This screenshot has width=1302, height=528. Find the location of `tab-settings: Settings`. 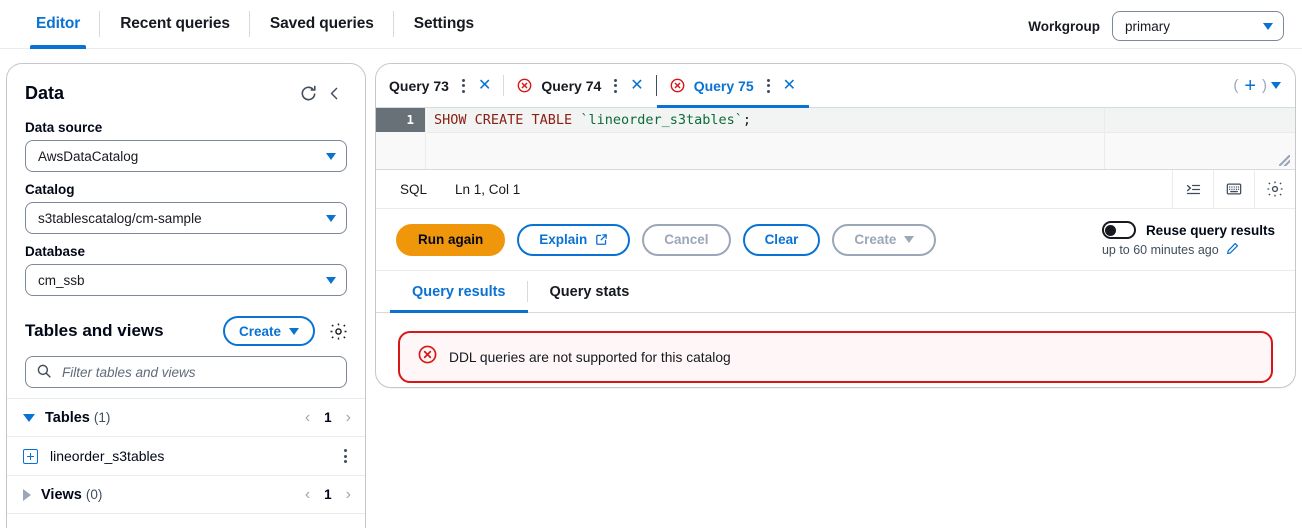

tab-settings: Settings is located at coordinates (444, 24).